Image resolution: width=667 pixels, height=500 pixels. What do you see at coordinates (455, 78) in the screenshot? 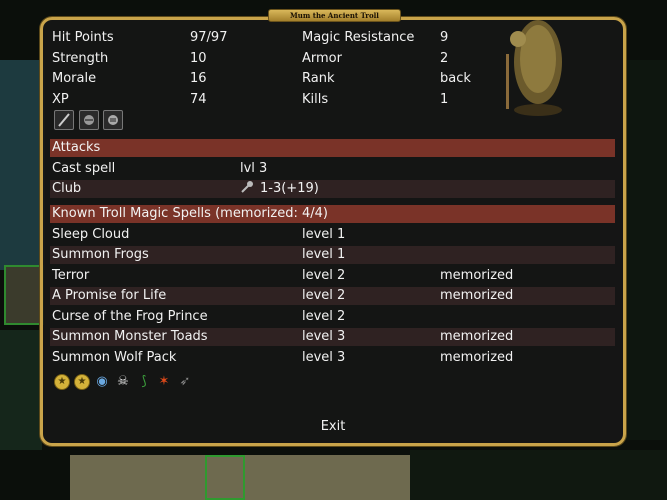
I see `stat-value: back` at bounding box center [455, 78].